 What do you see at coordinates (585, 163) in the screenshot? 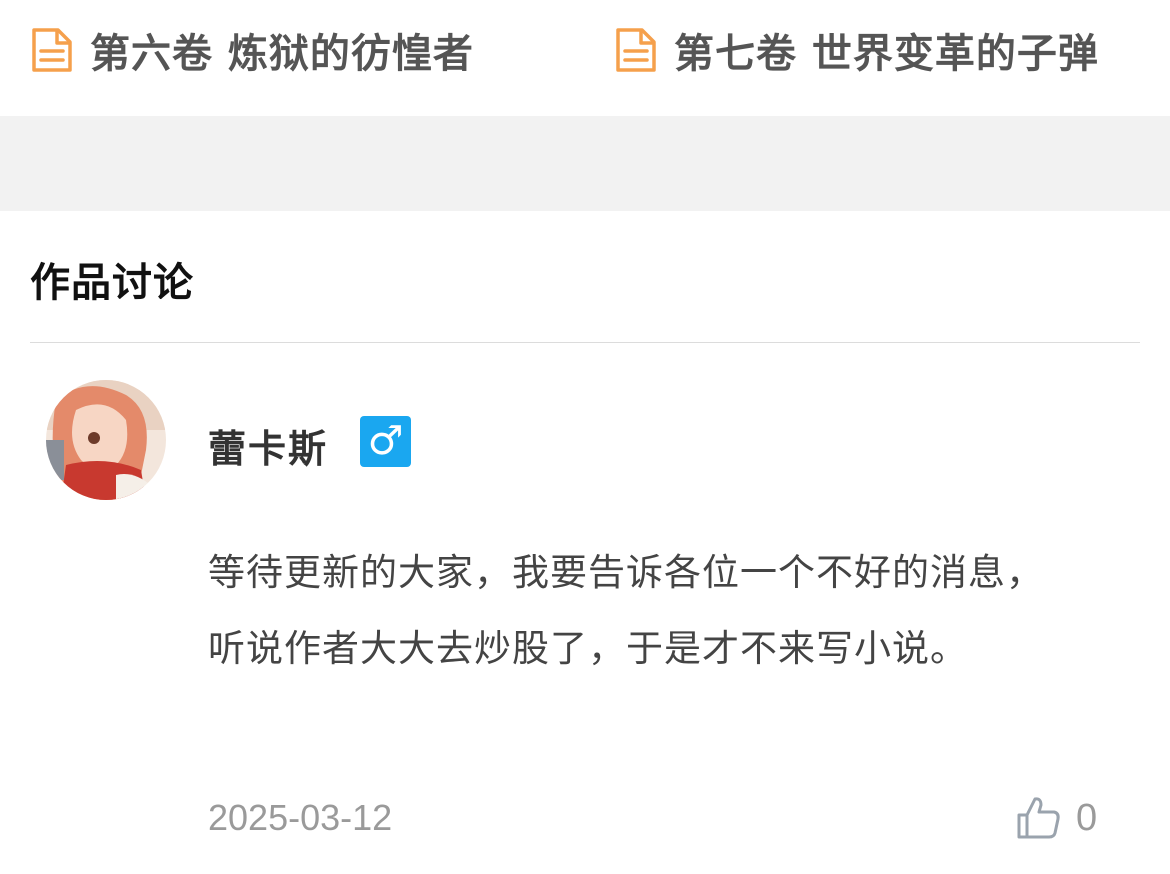
I see `section-separator` at bounding box center [585, 163].